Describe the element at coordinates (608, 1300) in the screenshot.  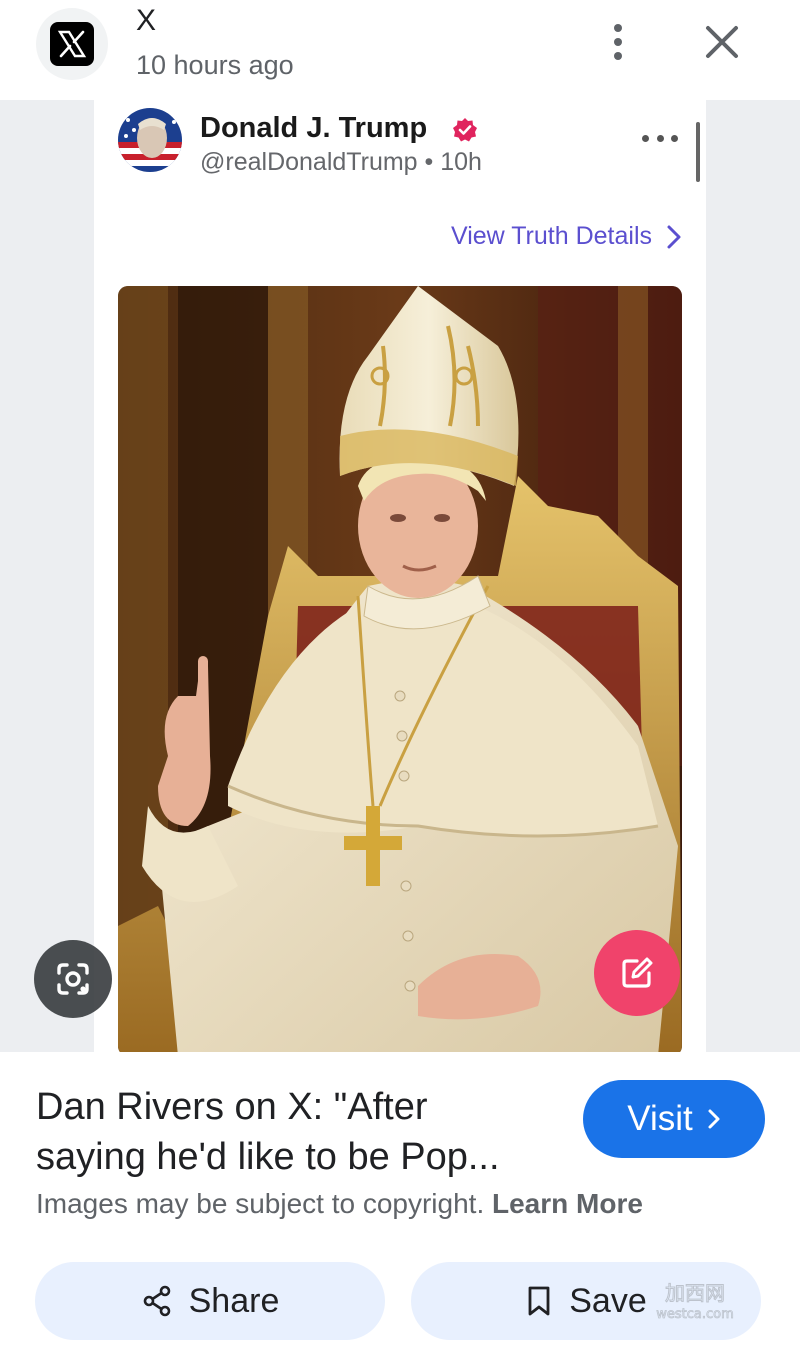
I see `save-label: Save` at that location.